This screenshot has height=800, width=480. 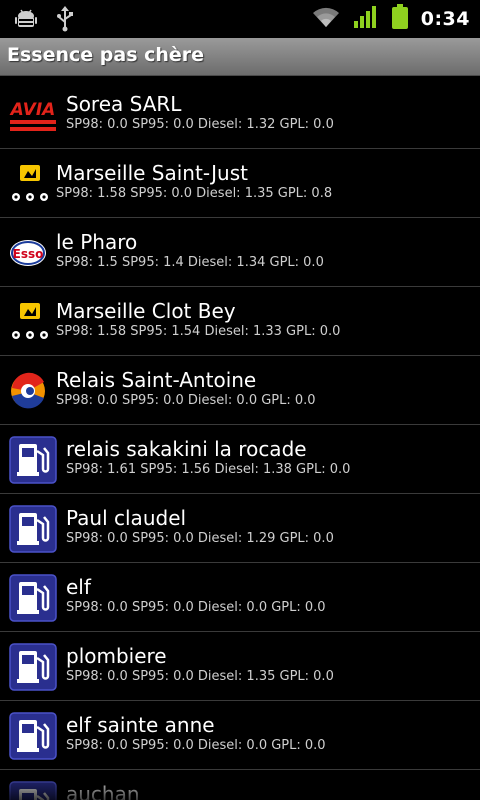 I want to click on usb-icon, so click(x=65, y=21).